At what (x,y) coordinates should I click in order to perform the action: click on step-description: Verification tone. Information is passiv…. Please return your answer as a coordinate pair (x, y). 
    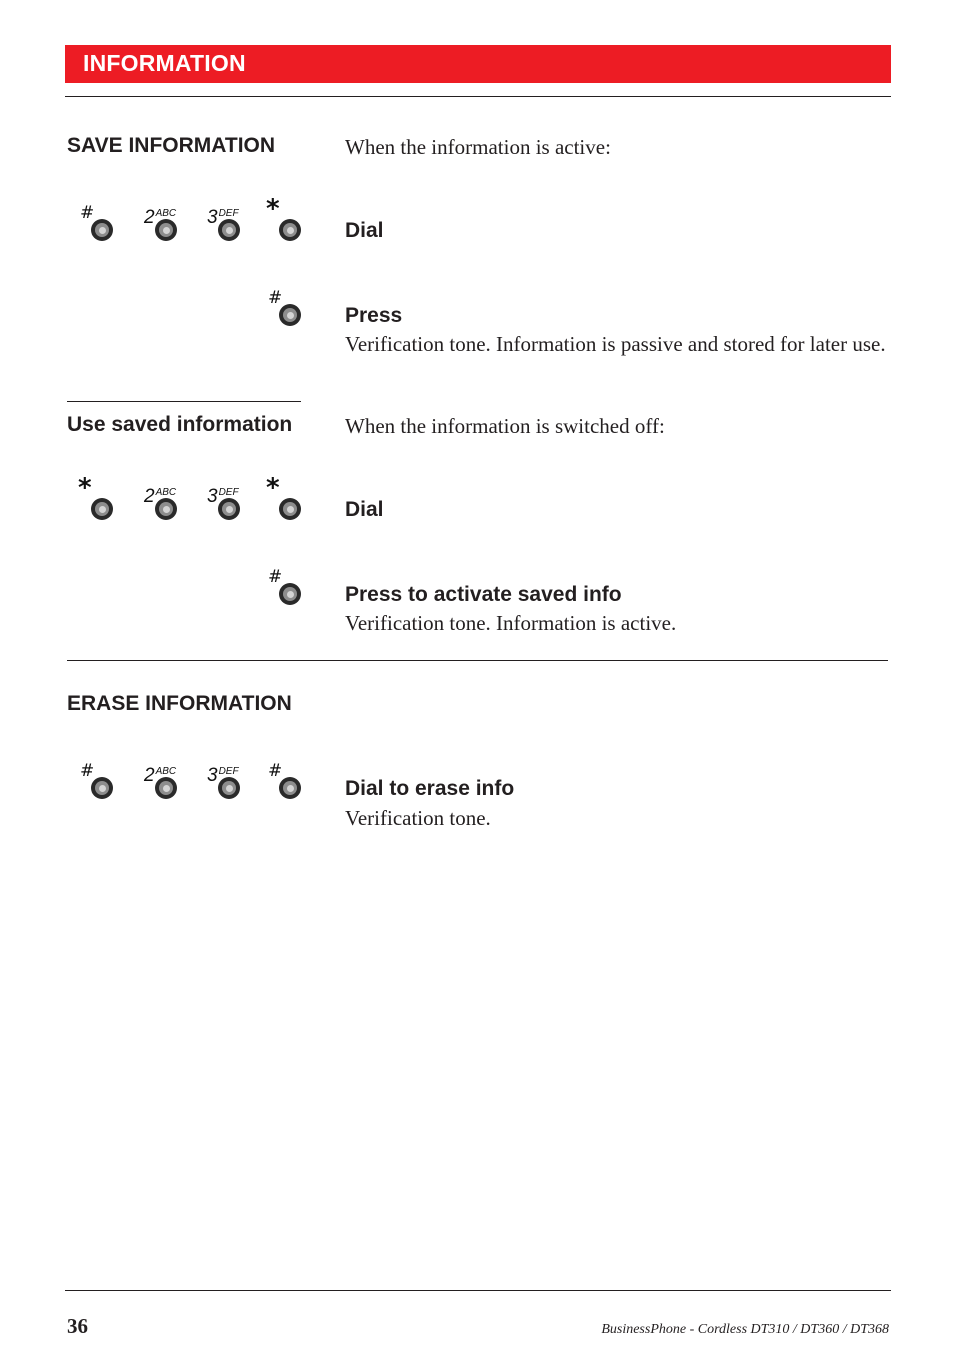
    Looking at the image, I should click on (615, 344).